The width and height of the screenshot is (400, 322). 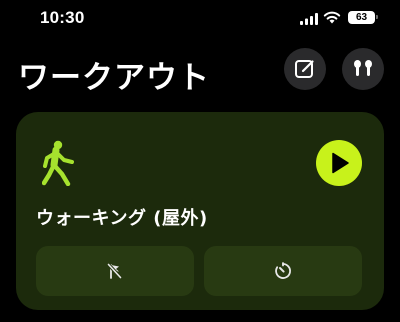 What do you see at coordinates (200, 20) in the screenshot?
I see `status-bar: 10:30 63` at bounding box center [200, 20].